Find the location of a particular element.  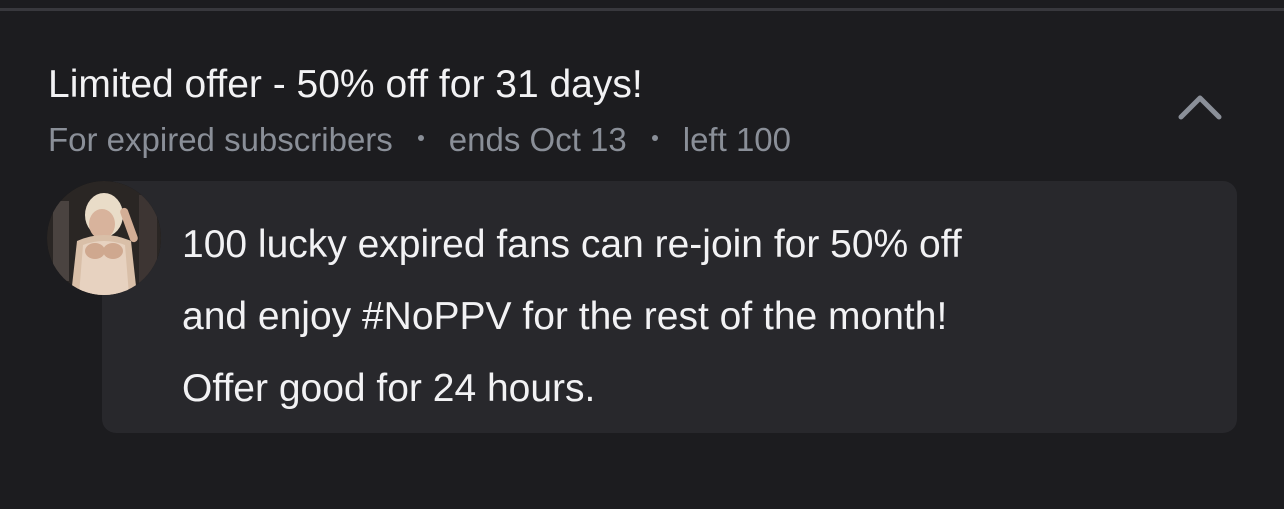

avatar is located at coordinates (104, 238).